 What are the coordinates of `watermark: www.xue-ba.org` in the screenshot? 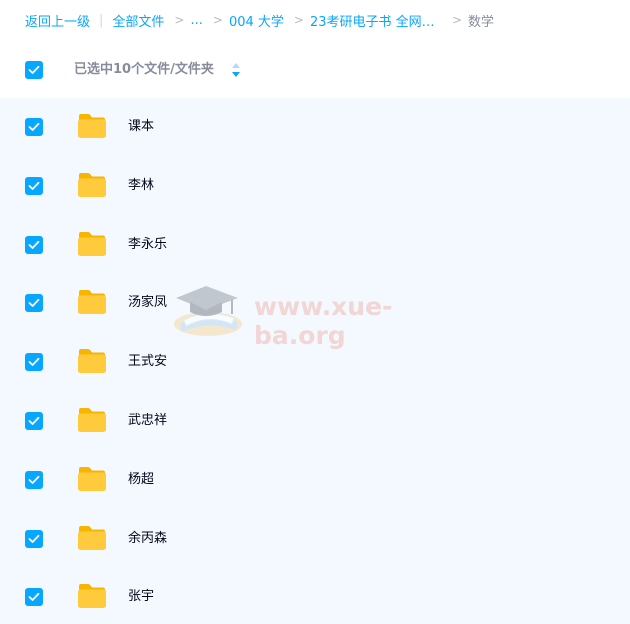 It's located at (315, 315).